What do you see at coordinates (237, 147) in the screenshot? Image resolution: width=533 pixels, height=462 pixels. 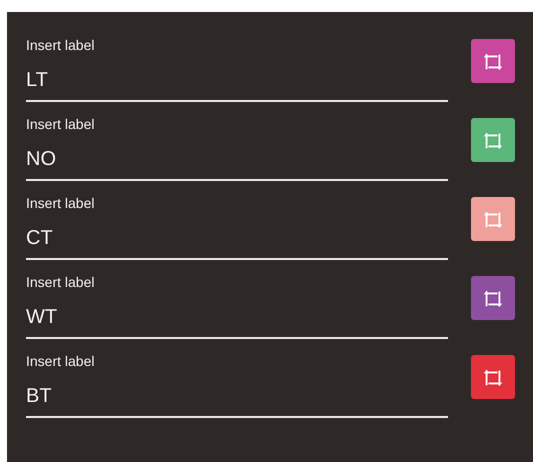 I see `text-field: Insert label NO` at bounding box center [237, 147].